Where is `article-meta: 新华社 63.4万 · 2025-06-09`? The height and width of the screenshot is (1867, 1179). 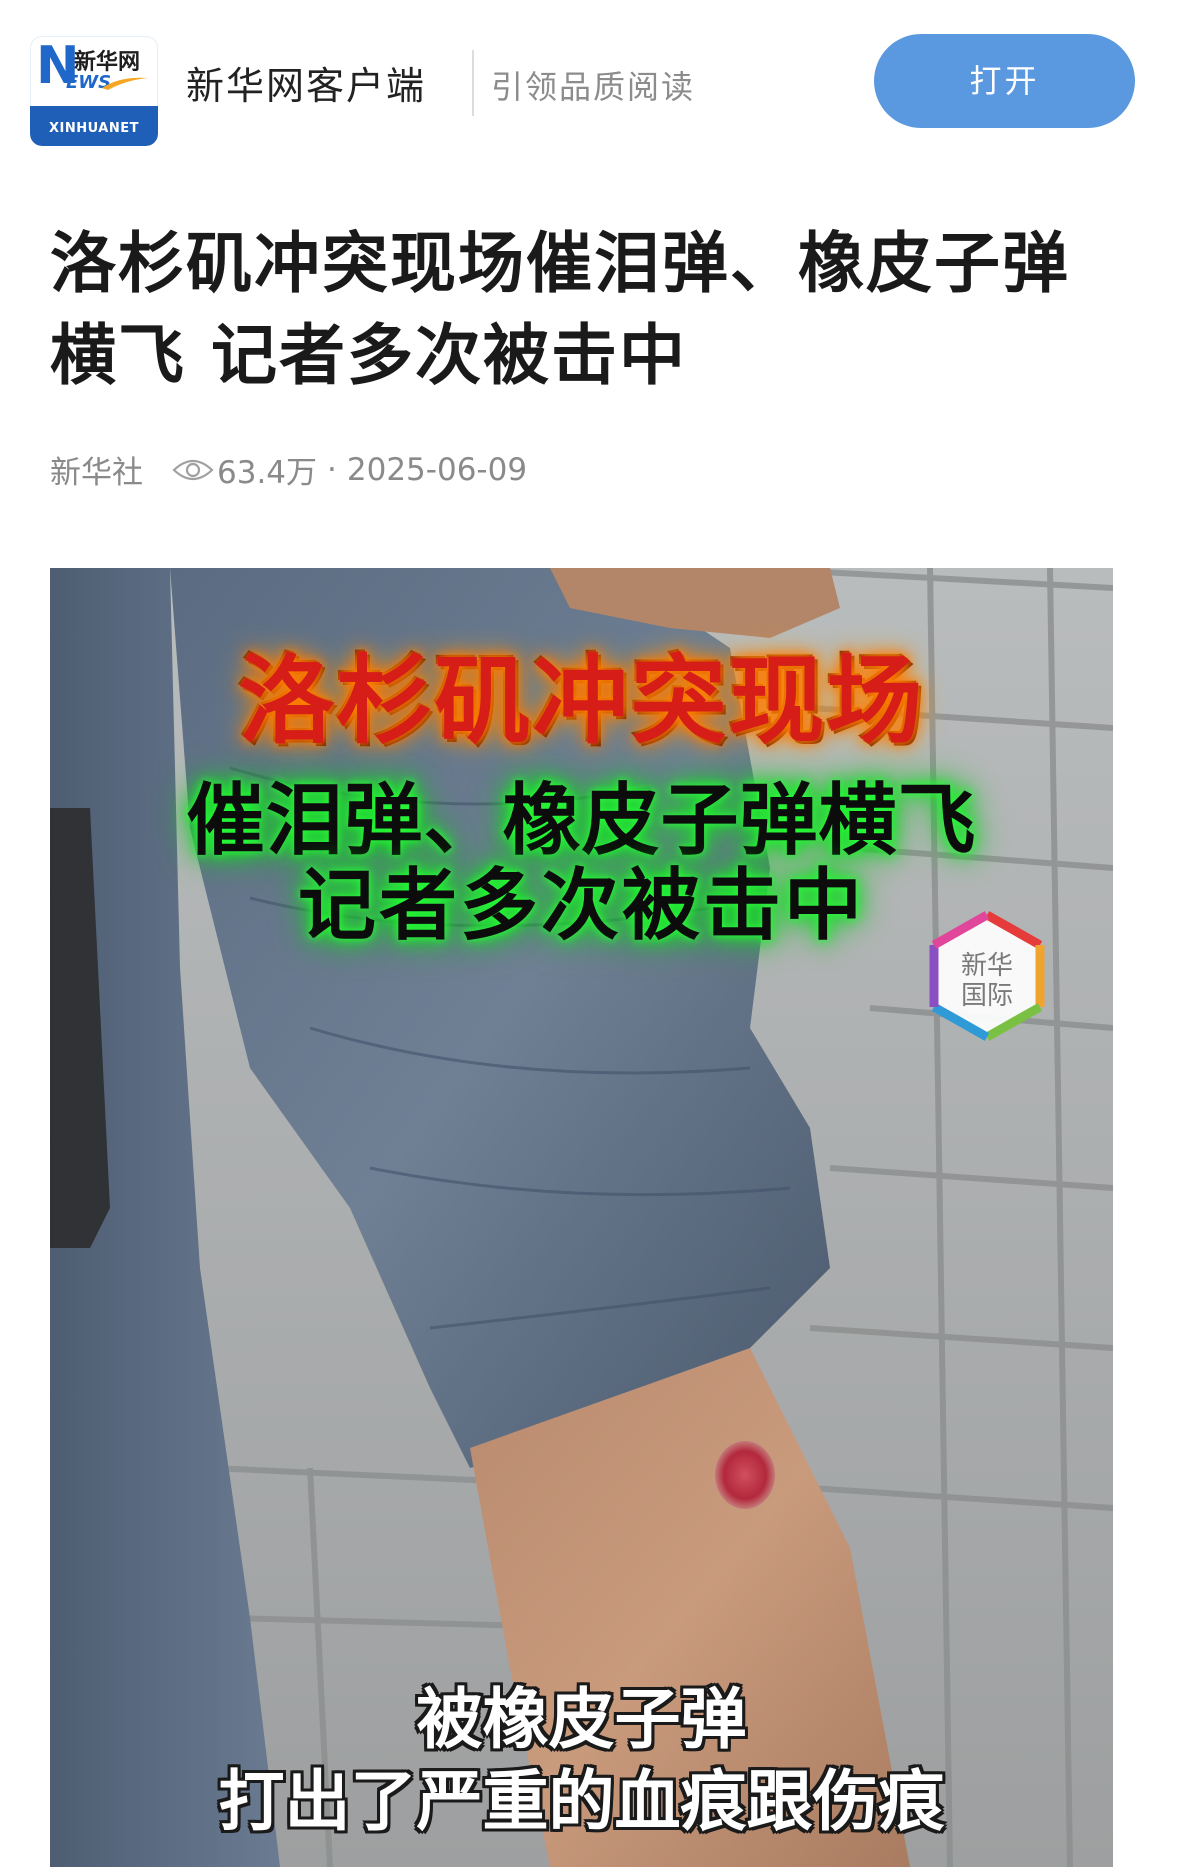 article-meta: 新华社 63.4万 · 2025-06-09 is located at coordinates (288, 469).